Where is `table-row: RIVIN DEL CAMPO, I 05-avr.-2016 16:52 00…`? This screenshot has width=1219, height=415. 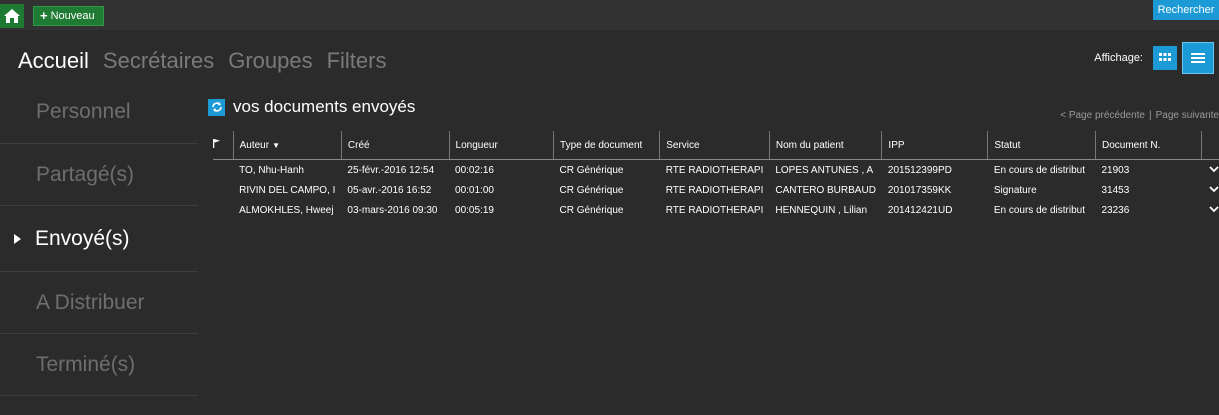
table-row: RIVIN DEL CAMPO, I 05-avr.-2016 16:52 00… is located at coordinates (716, 190).